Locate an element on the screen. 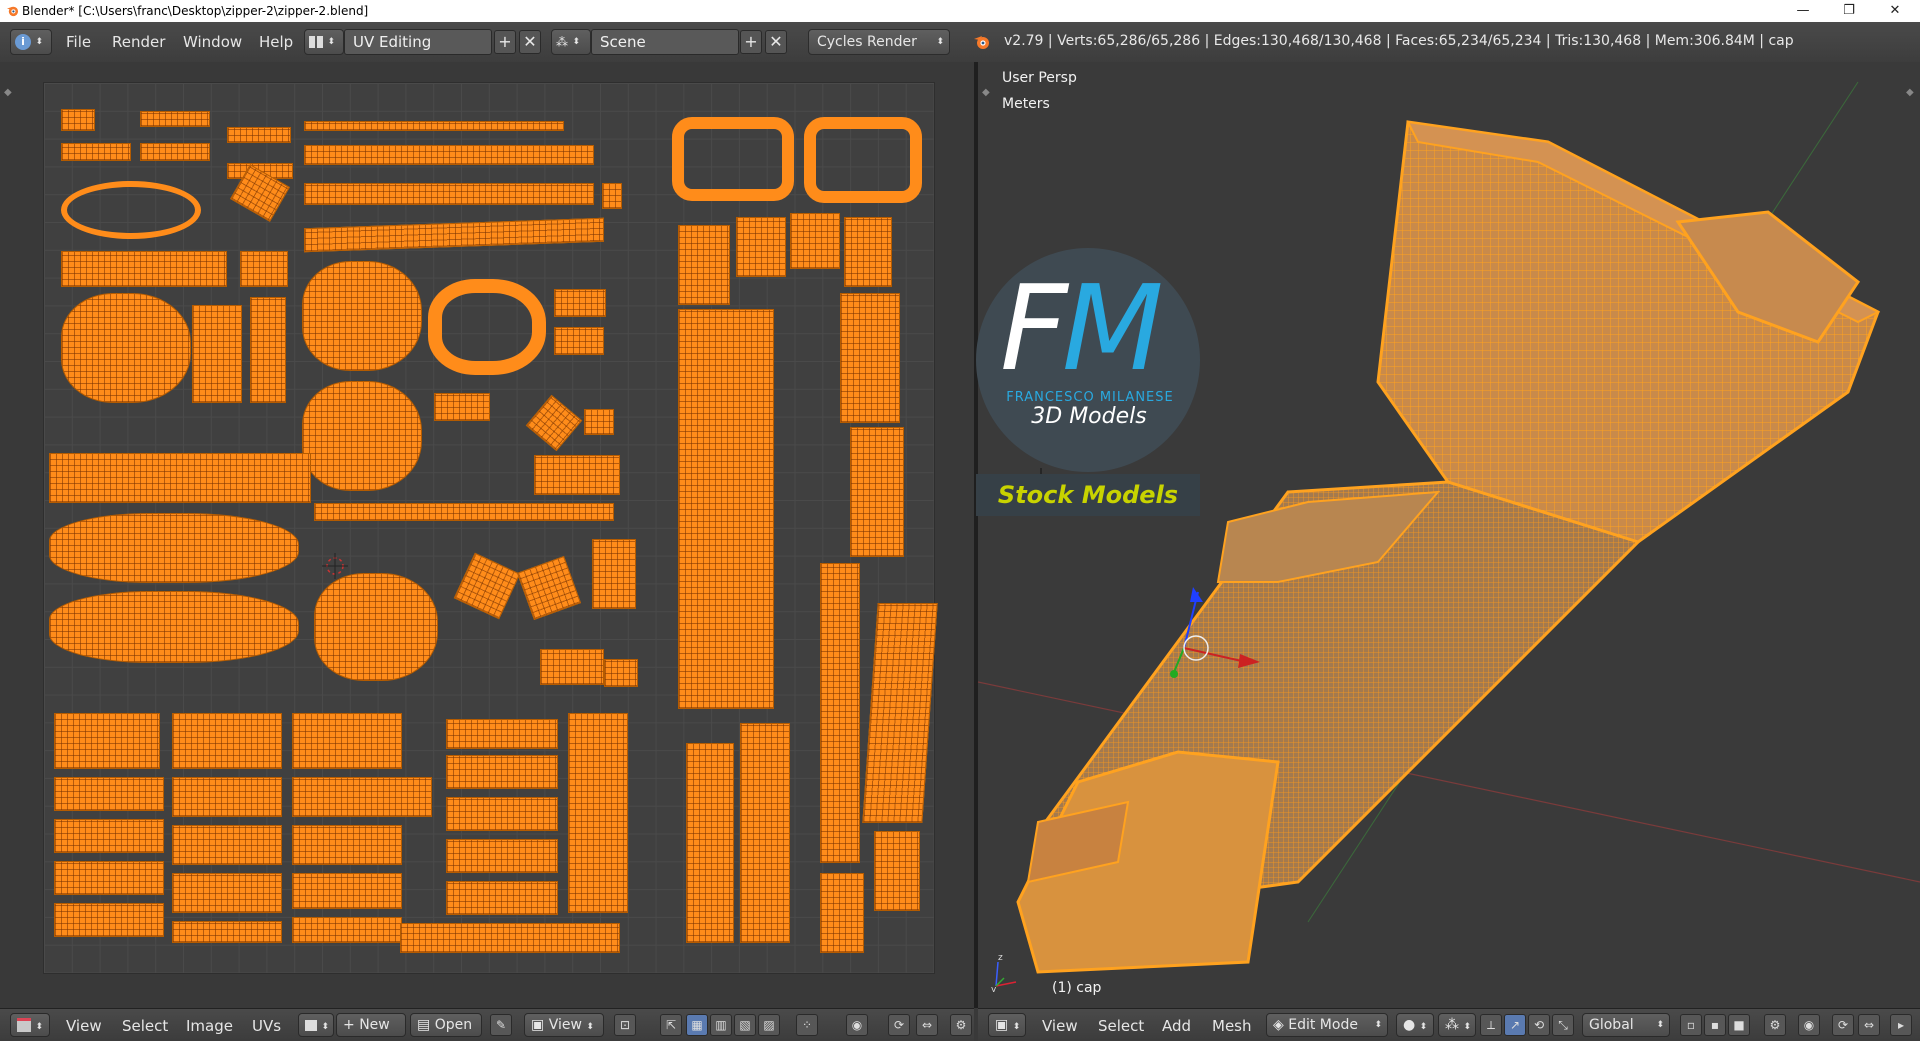  cube-icon: ▣ is located at coordinates (1002, 1025).